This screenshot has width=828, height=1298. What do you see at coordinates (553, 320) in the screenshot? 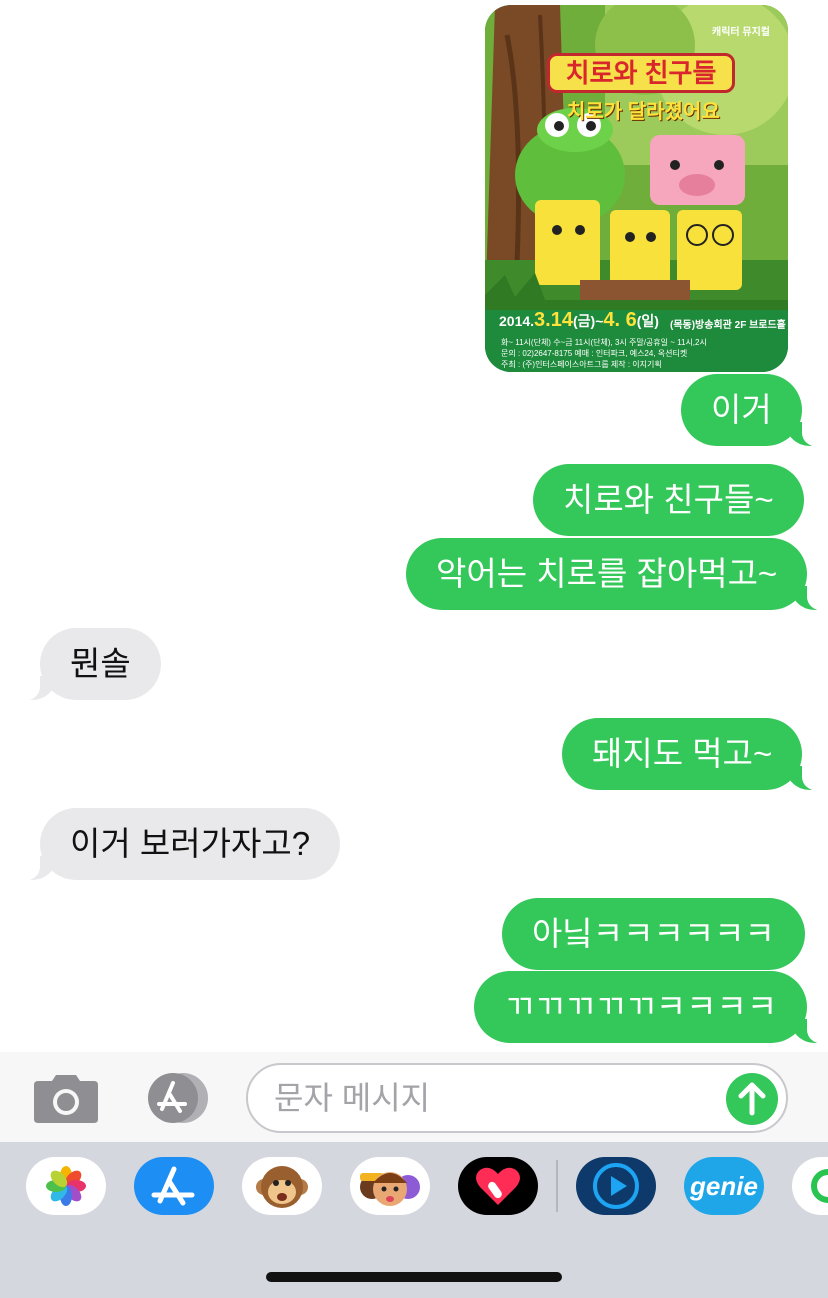
I see `poster-date-start: 3.14` at bounding box center [553, 320].